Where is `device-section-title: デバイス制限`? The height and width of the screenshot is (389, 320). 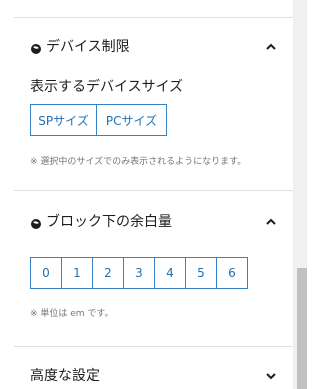 device-section-title: デバイス制限 is located at coordinates (88, 47).